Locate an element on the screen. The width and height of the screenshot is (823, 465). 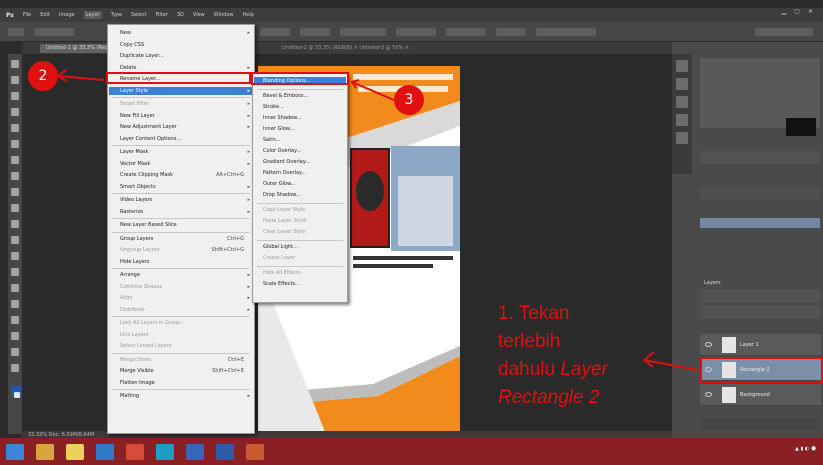
annotation-line-4: Rectangle 2 is located at coordinates (573, 398).